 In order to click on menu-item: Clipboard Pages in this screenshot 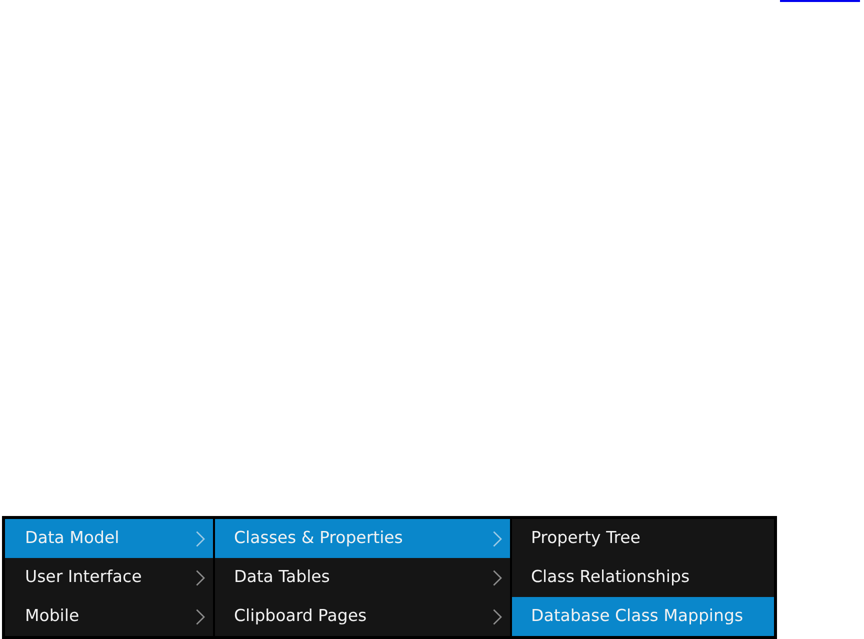, I will do `click(362, 616)`.